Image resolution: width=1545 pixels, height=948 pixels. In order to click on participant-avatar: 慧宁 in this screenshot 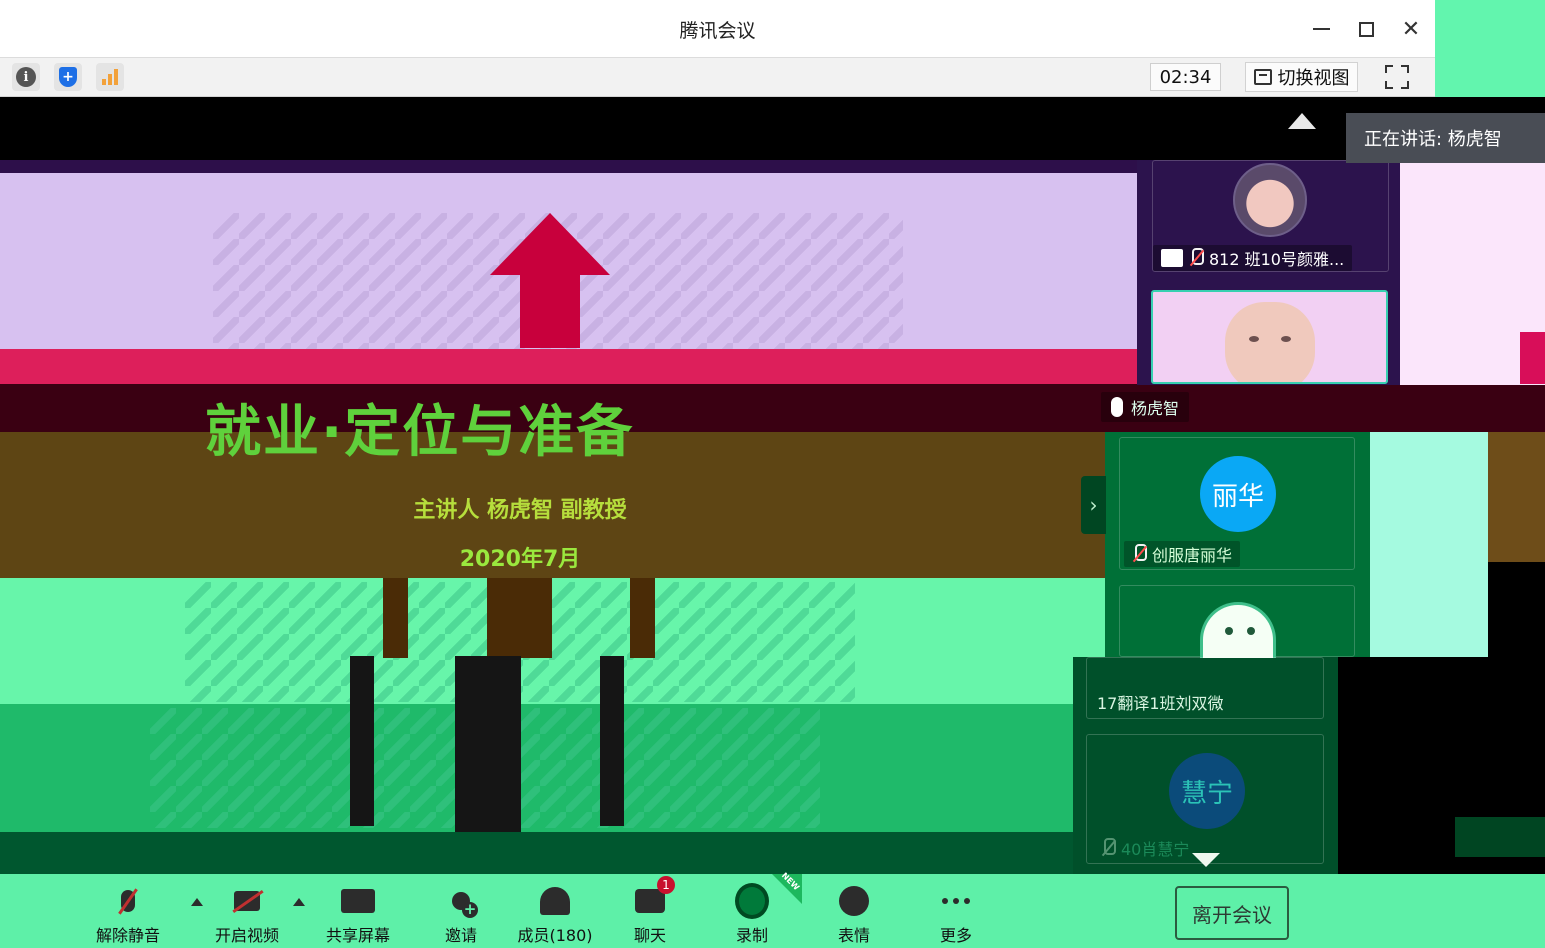, I will do `click(1207, 791)`.